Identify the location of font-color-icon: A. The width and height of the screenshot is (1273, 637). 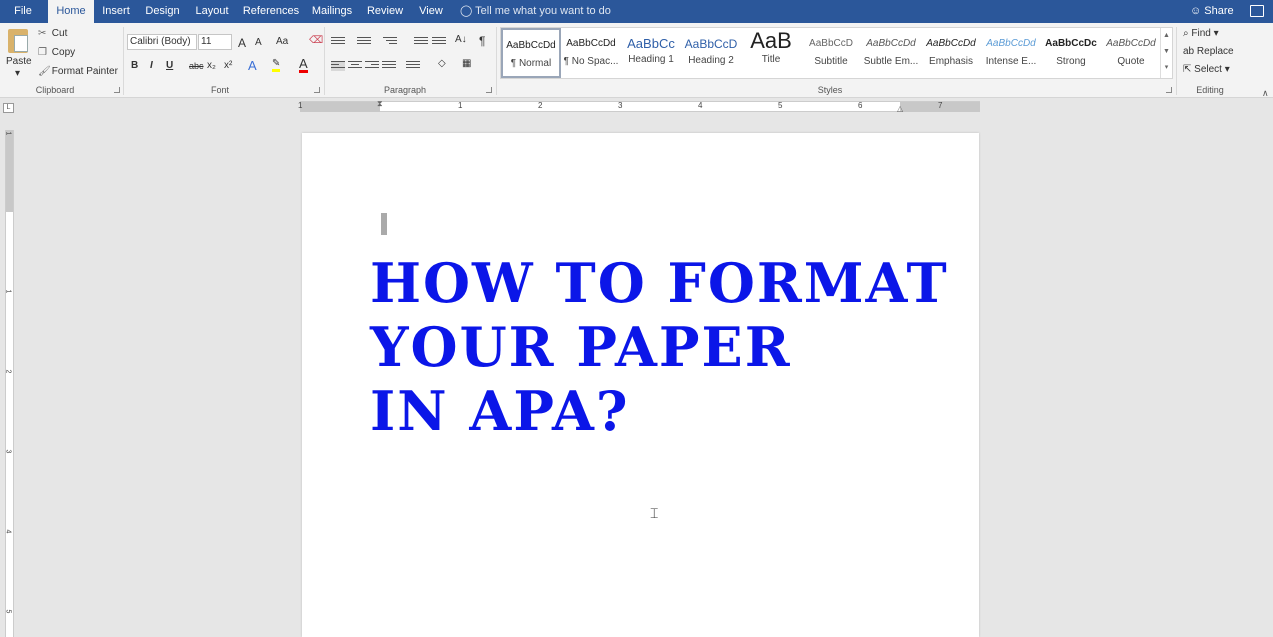
(303, 65).